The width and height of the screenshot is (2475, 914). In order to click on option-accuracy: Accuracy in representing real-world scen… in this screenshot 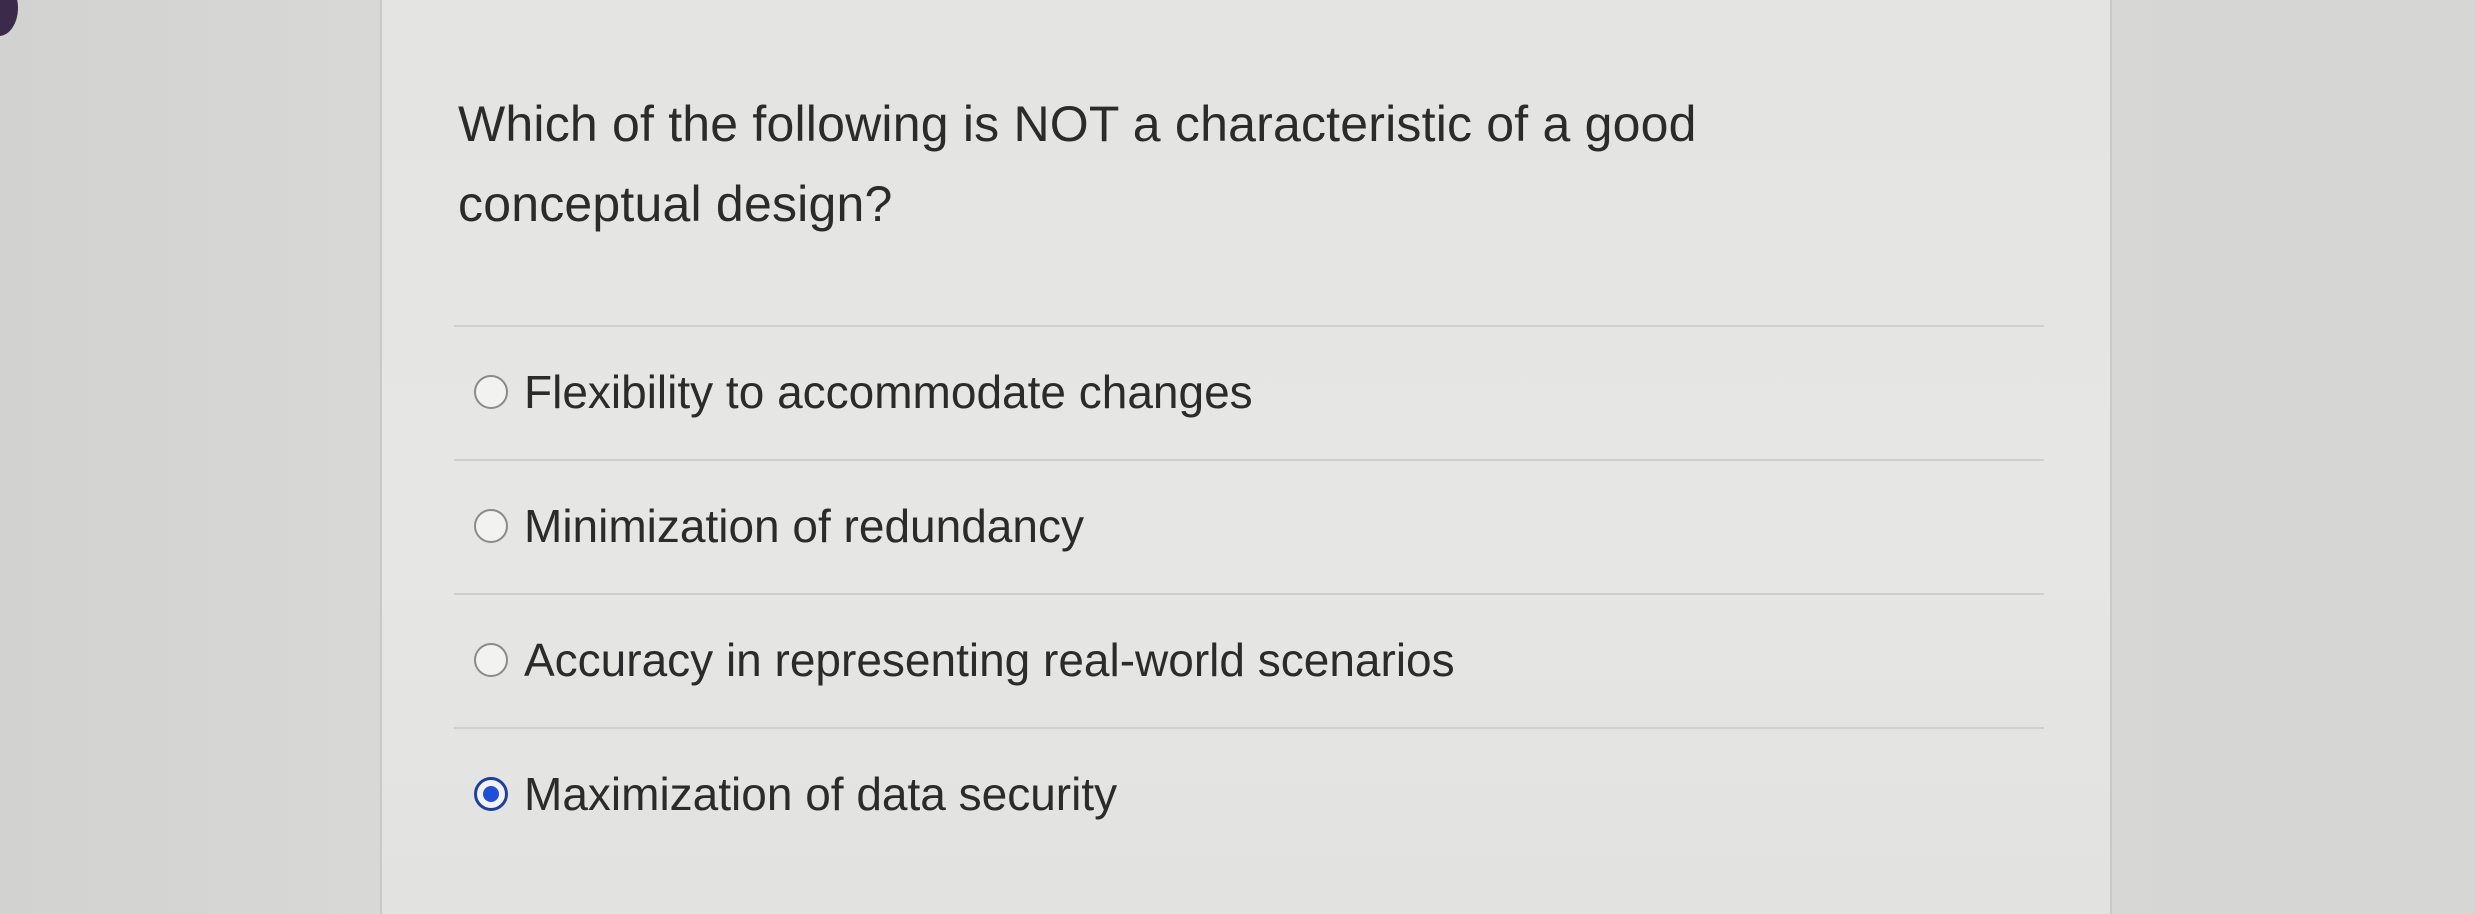, I will do `click(1249, 661)`.